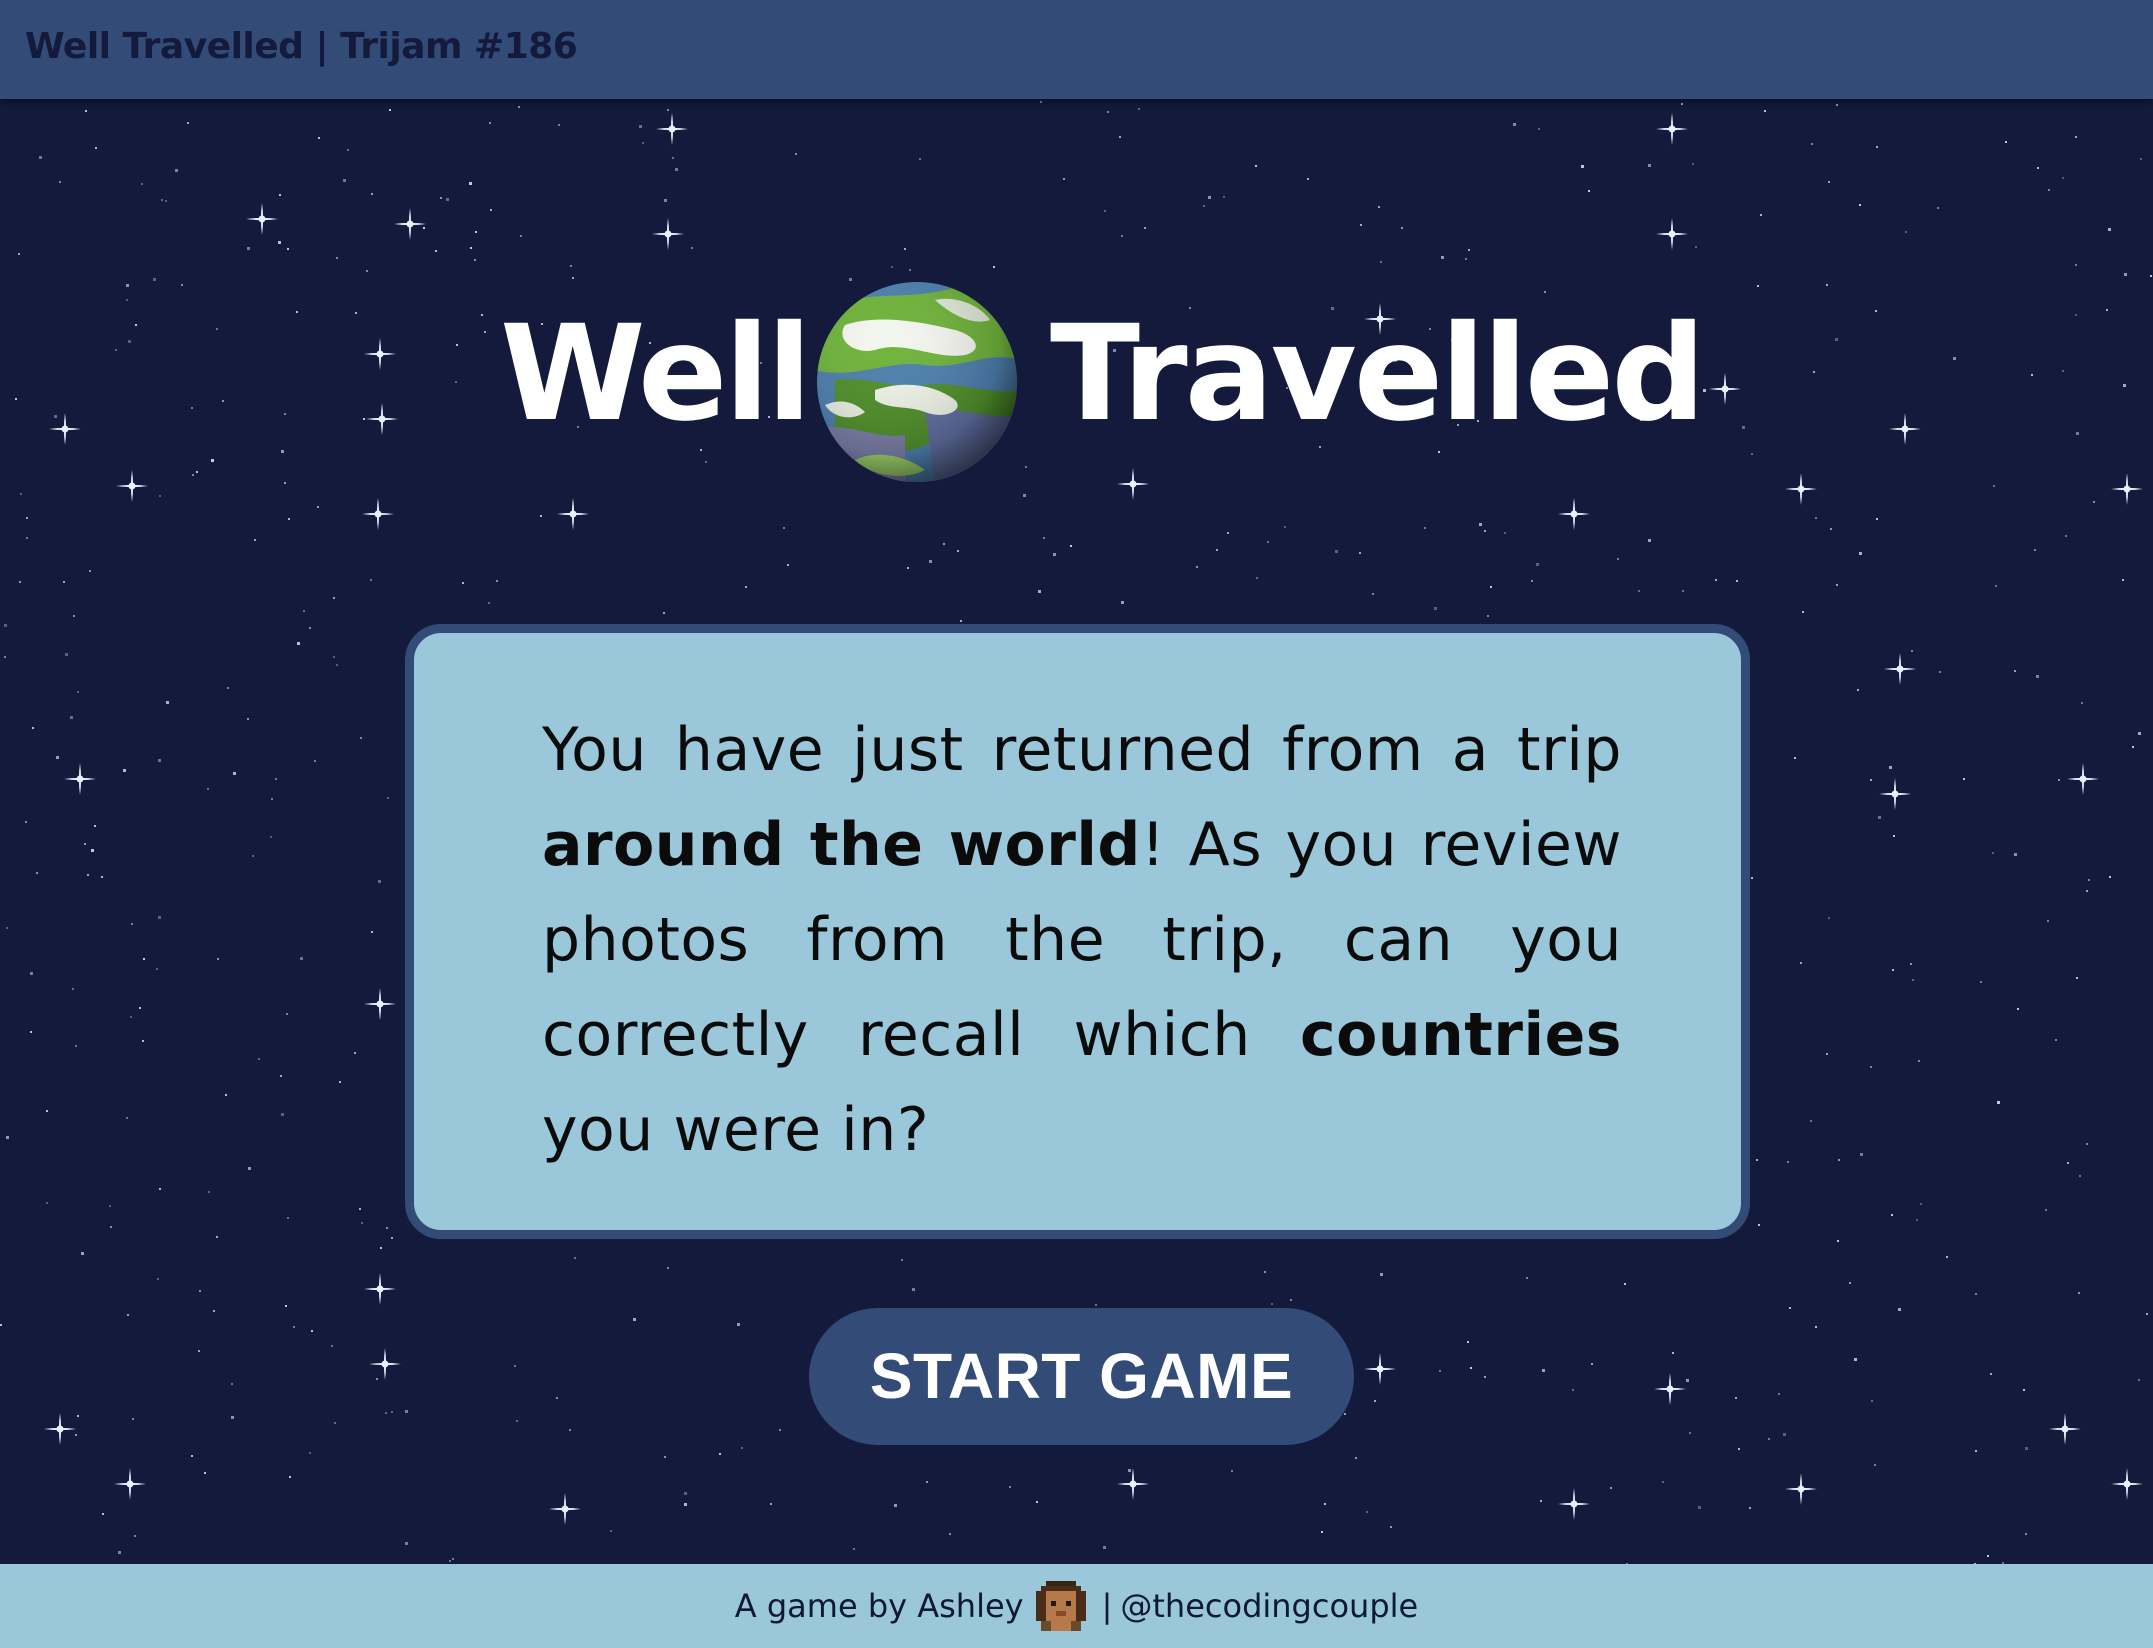  I want to click on footer-handle-link: @thecodingcouple, so click(1269, 1606).